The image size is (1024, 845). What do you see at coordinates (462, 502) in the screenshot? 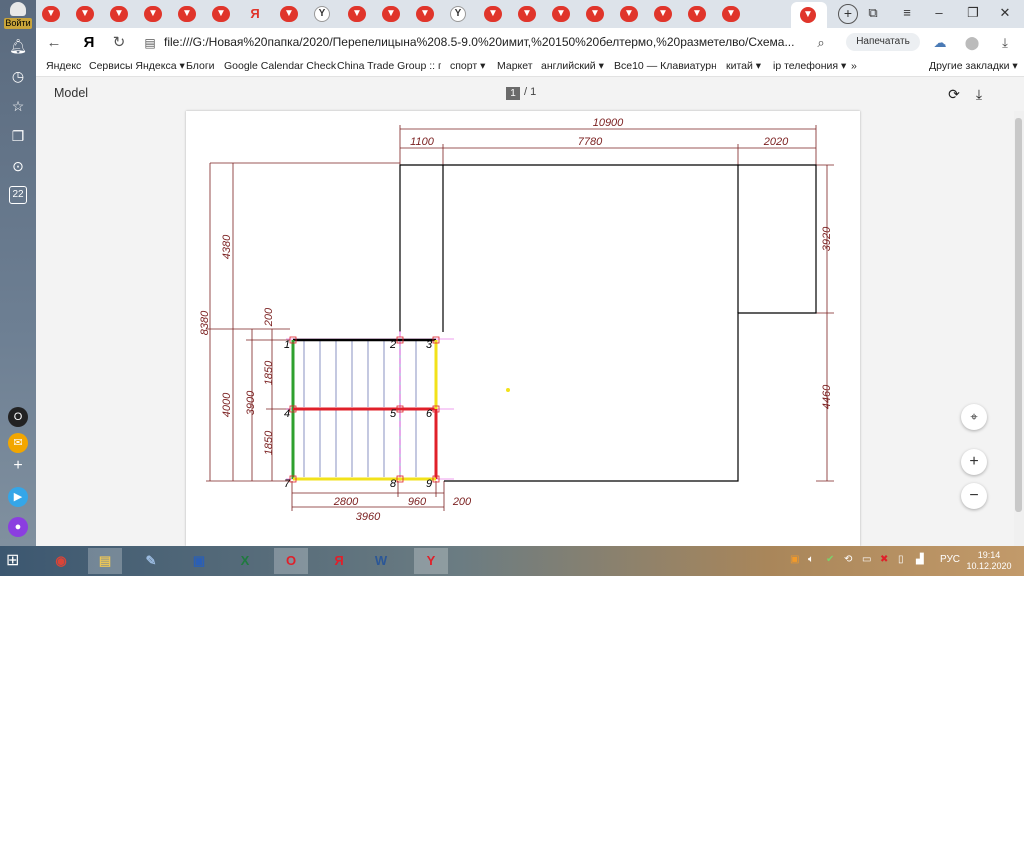
I see `dim-bottom-seg3: 200` at bounding box center [462, 502].